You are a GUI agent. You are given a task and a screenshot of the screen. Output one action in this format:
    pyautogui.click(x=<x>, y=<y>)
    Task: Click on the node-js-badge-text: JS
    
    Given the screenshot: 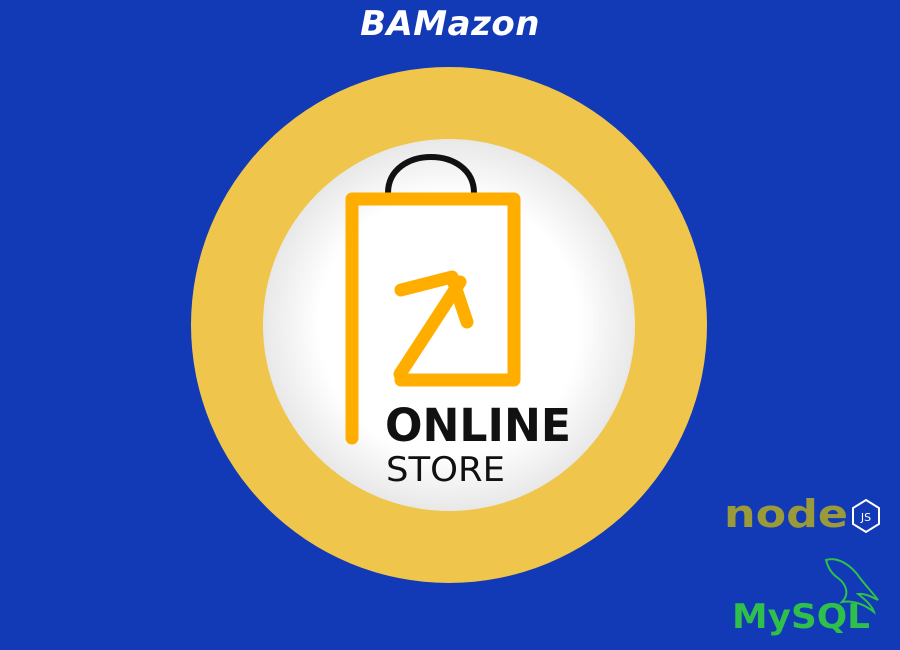 What is the action you would take?
    pyautogui.click(x=865, y=517)
    